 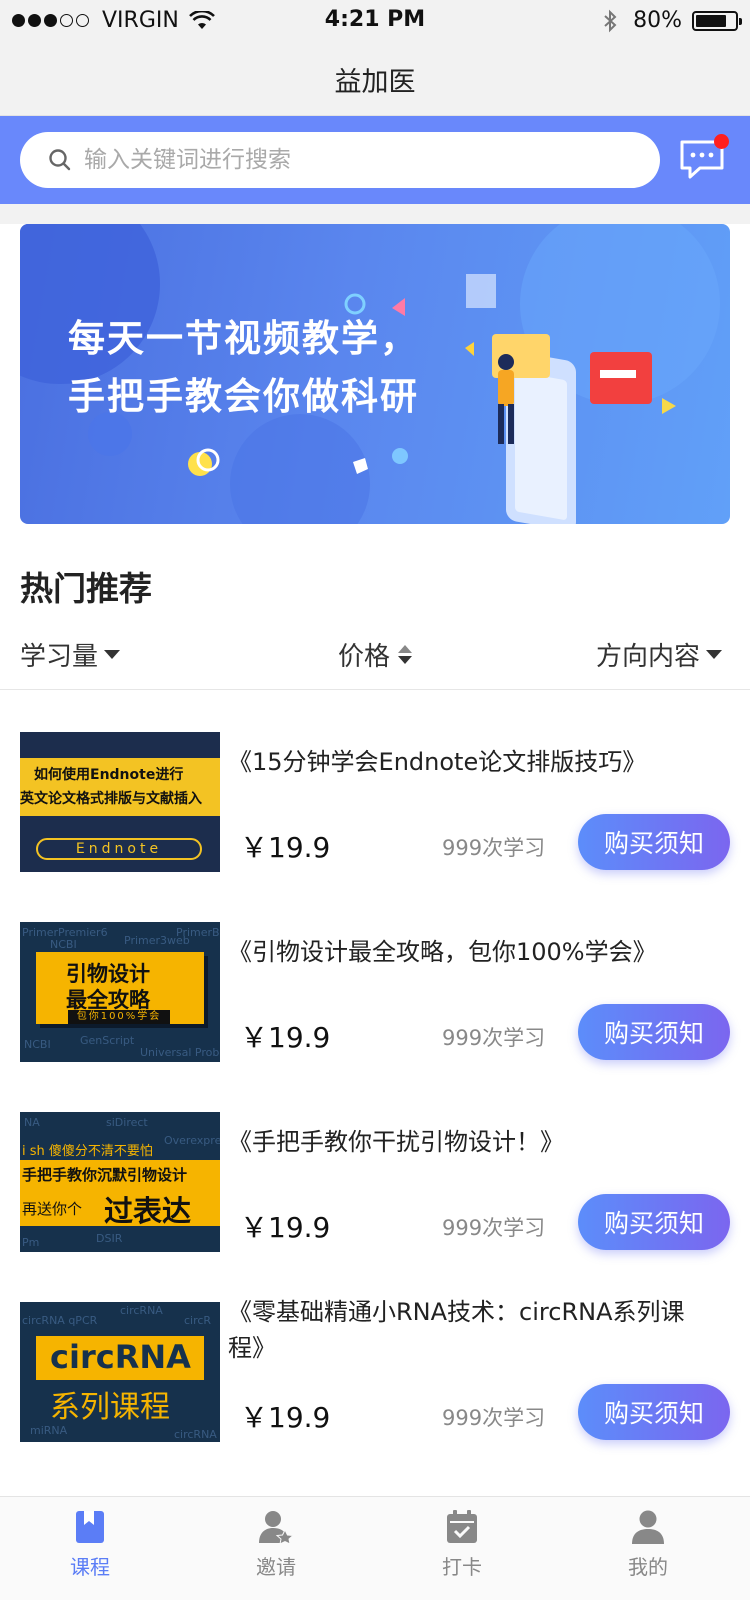 What do you see at coordinates (110, 1407) in the screenshot?
I see `thumbnail-text: 系列课程` at bounding box center [110, 1407].